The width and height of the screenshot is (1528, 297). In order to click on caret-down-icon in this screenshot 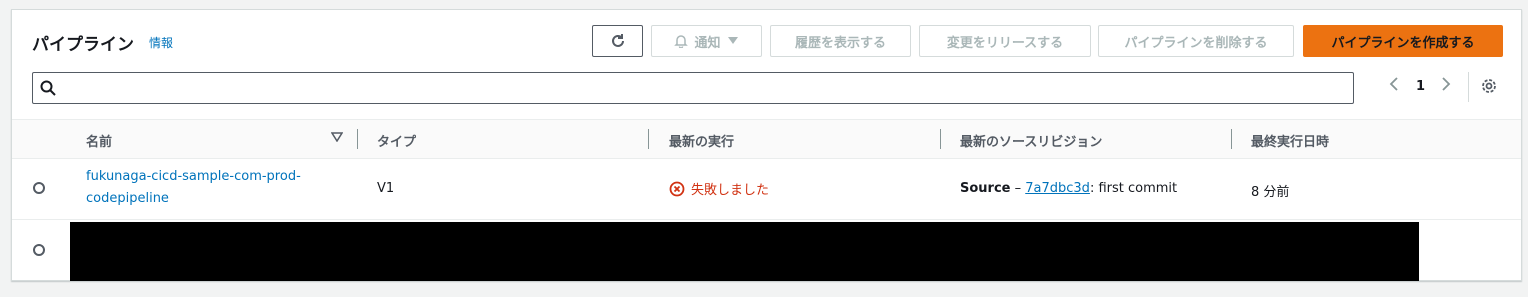, I will do `click(732, 40)`.